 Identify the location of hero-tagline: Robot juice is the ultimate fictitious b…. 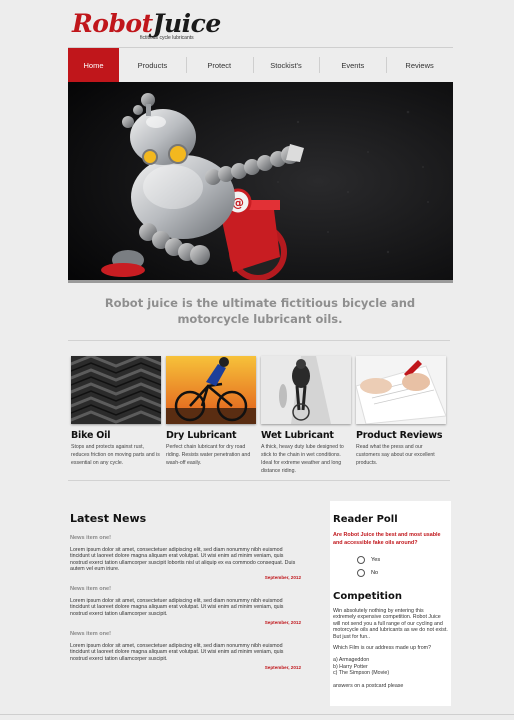
(260, 311).